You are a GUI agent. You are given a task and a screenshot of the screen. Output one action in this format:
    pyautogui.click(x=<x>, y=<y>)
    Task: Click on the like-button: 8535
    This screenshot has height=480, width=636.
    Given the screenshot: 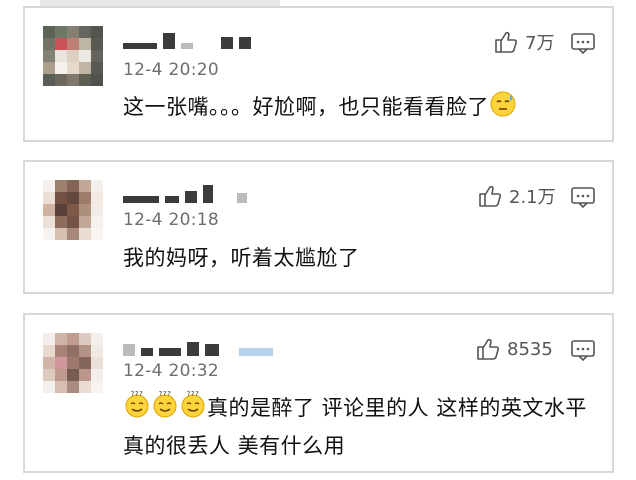 What is the action you would take?
    pyautogui.click(x=514, y=349)
    